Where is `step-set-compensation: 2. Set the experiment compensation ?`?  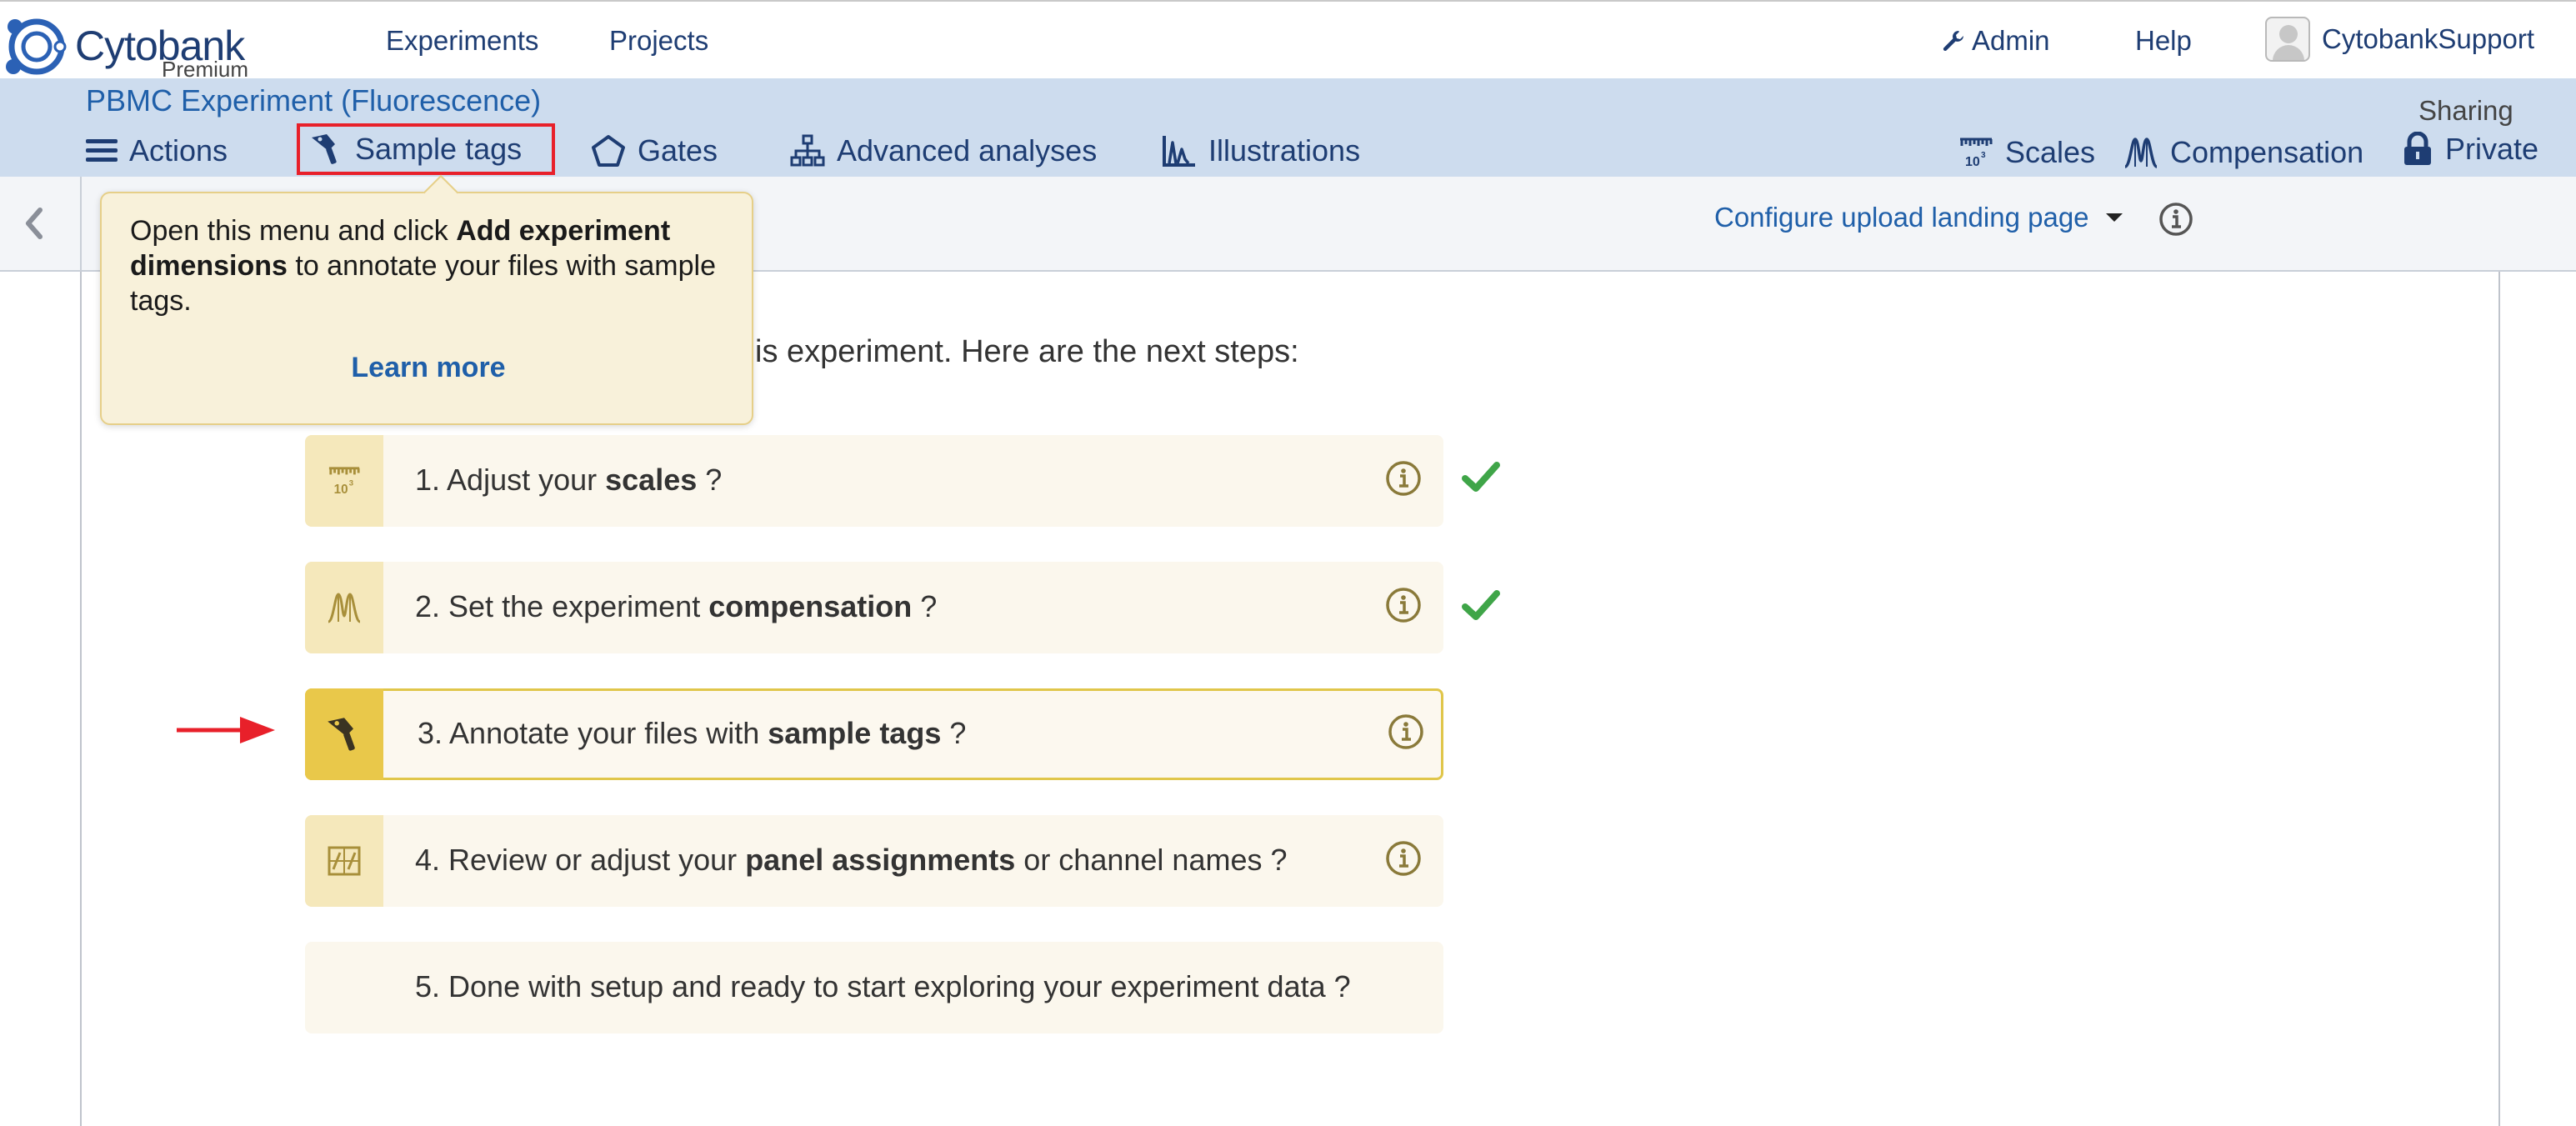 step-set-compensation: 2. Set the experiment compensation ? is located at coordinates (874, 607).